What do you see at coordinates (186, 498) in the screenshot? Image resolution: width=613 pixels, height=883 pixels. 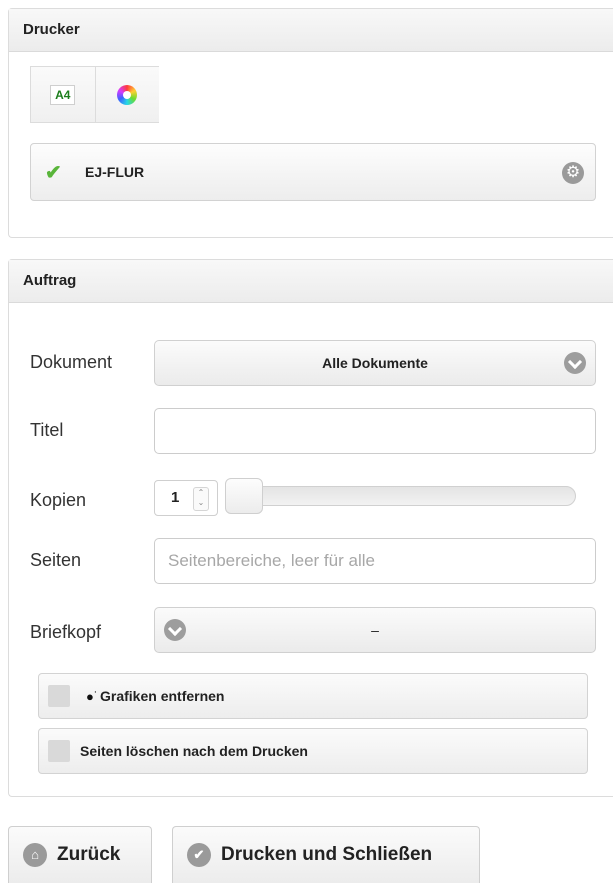 I see `copies-stepper: 1 ⌃ ⌄` at bounding box center [186, 498].